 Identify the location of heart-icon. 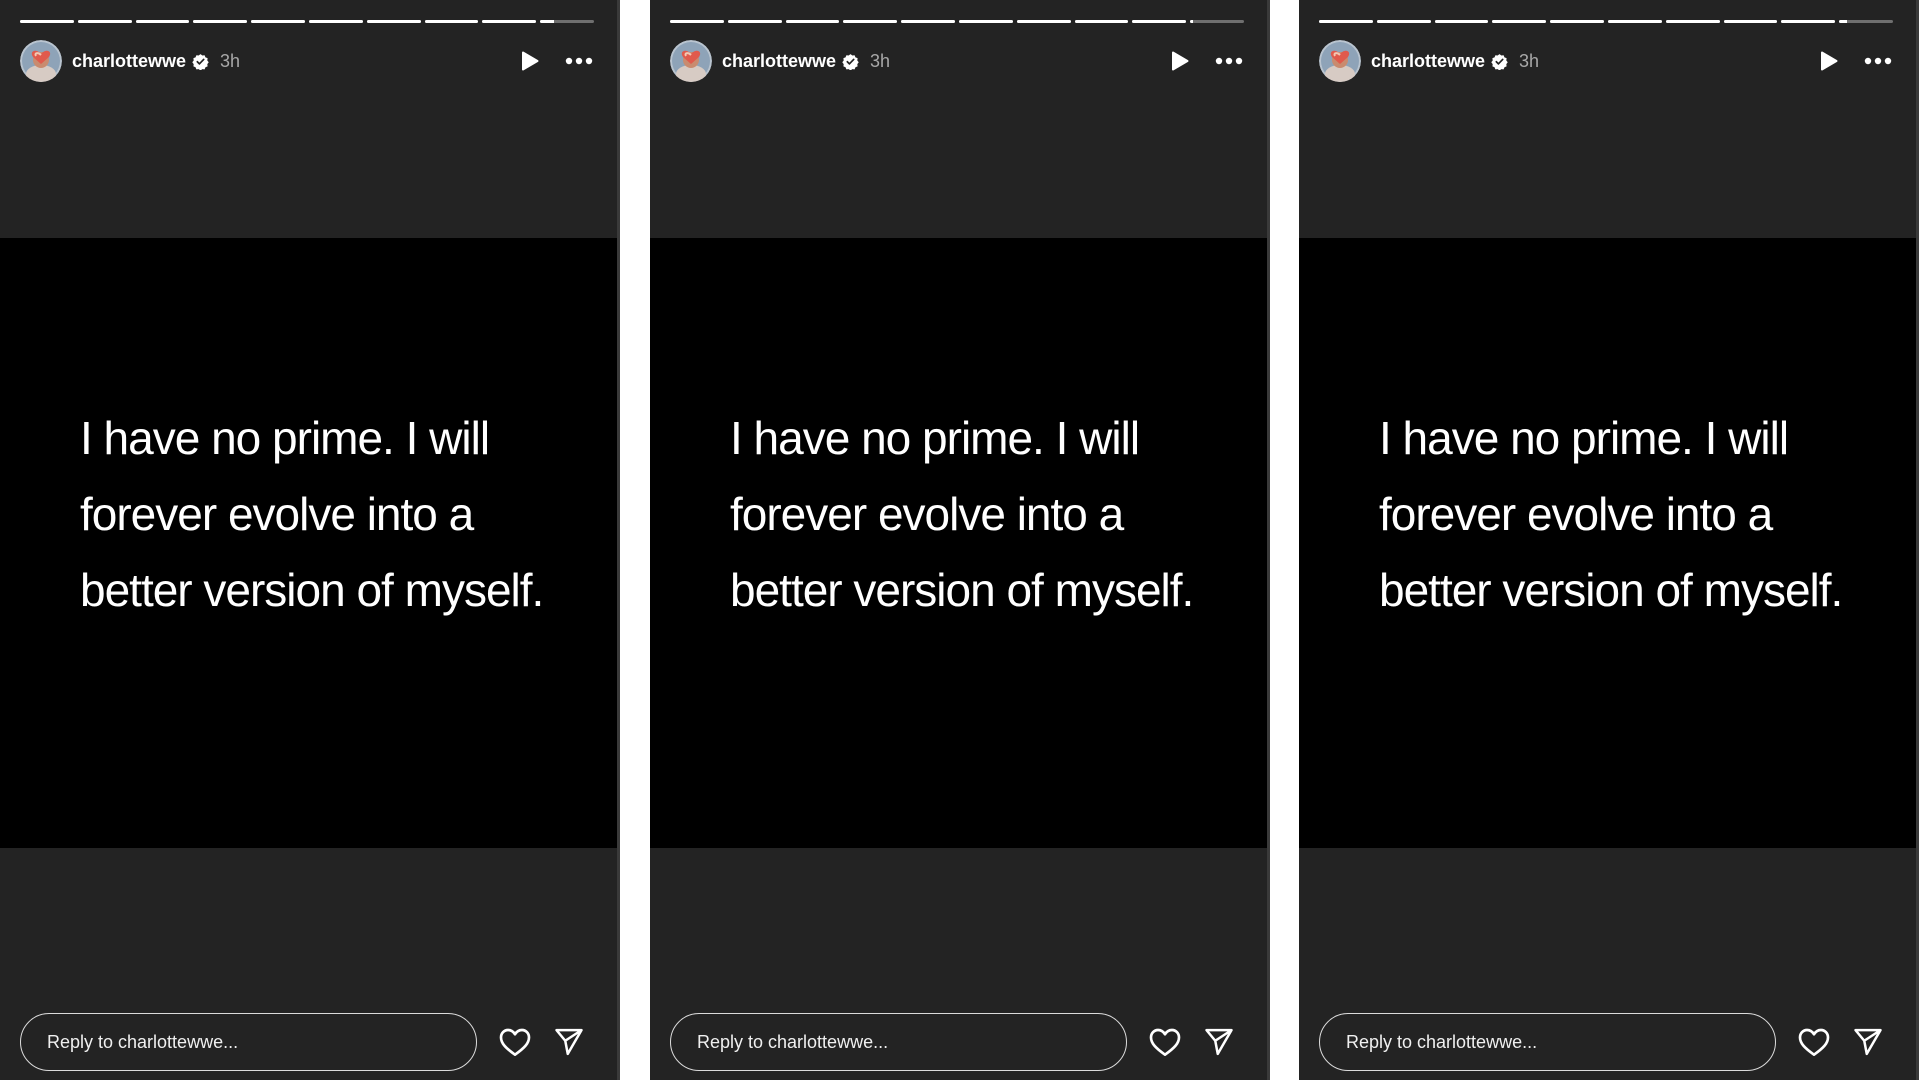
(1814, 1042).